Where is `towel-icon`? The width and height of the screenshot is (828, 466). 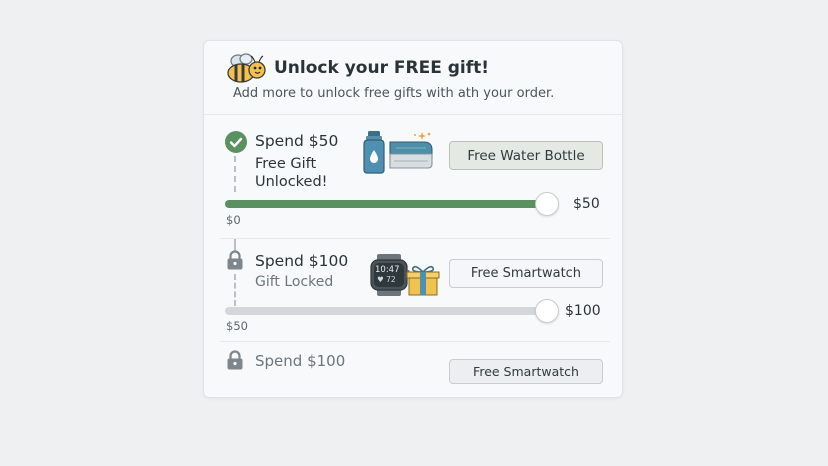 towel-icon is located at coordinates (408, 150).